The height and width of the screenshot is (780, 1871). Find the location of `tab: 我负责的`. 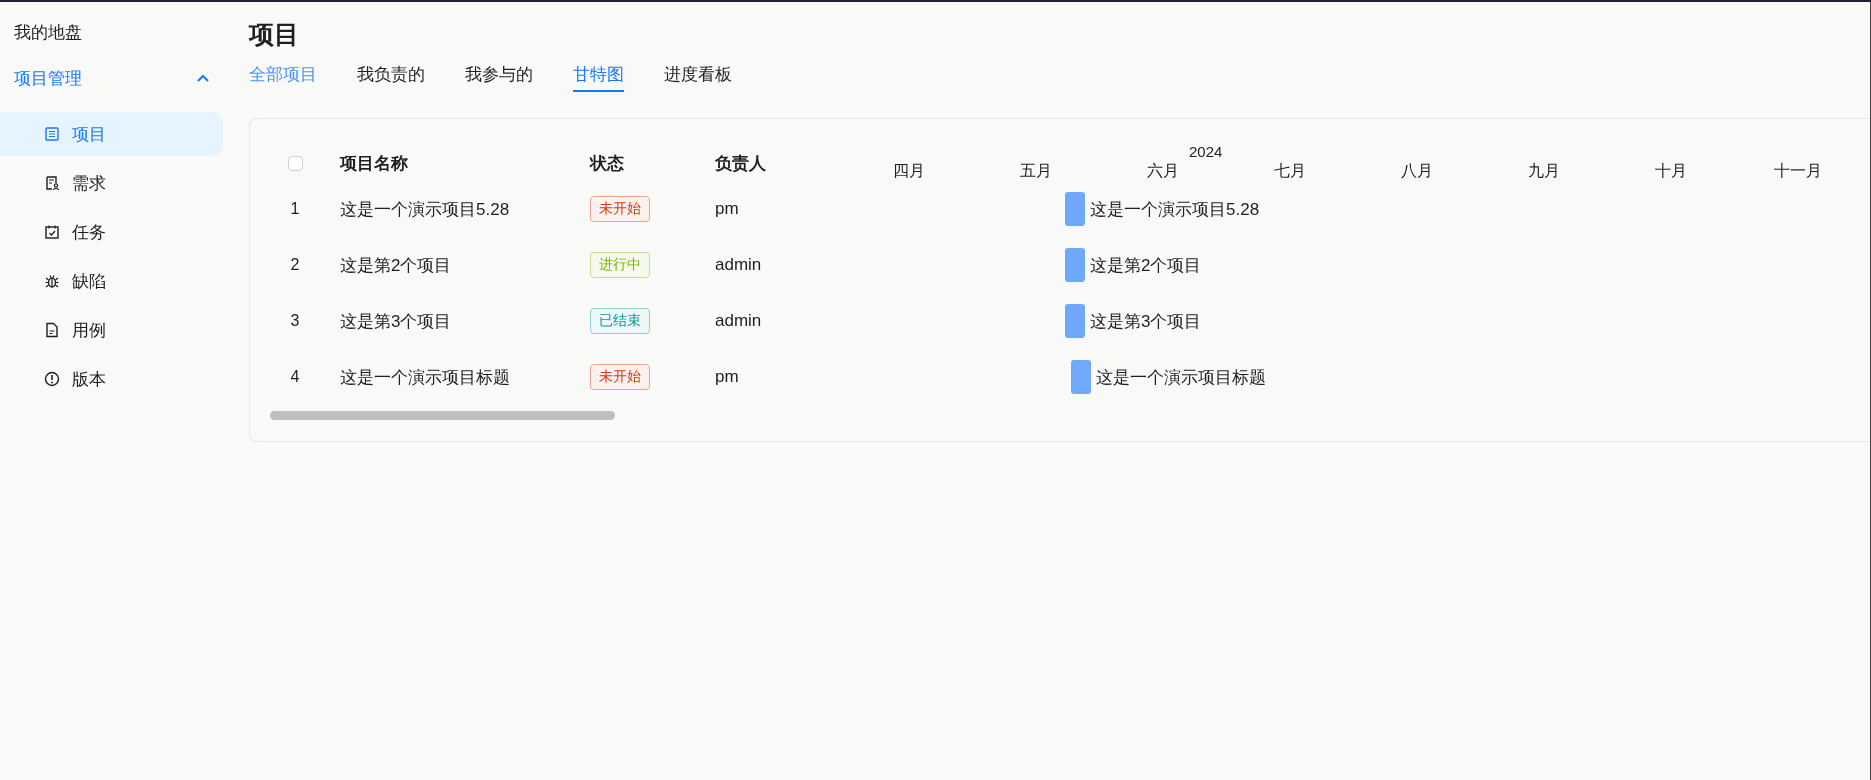

tab: 我负责的 is located at coordinates (391, 77).